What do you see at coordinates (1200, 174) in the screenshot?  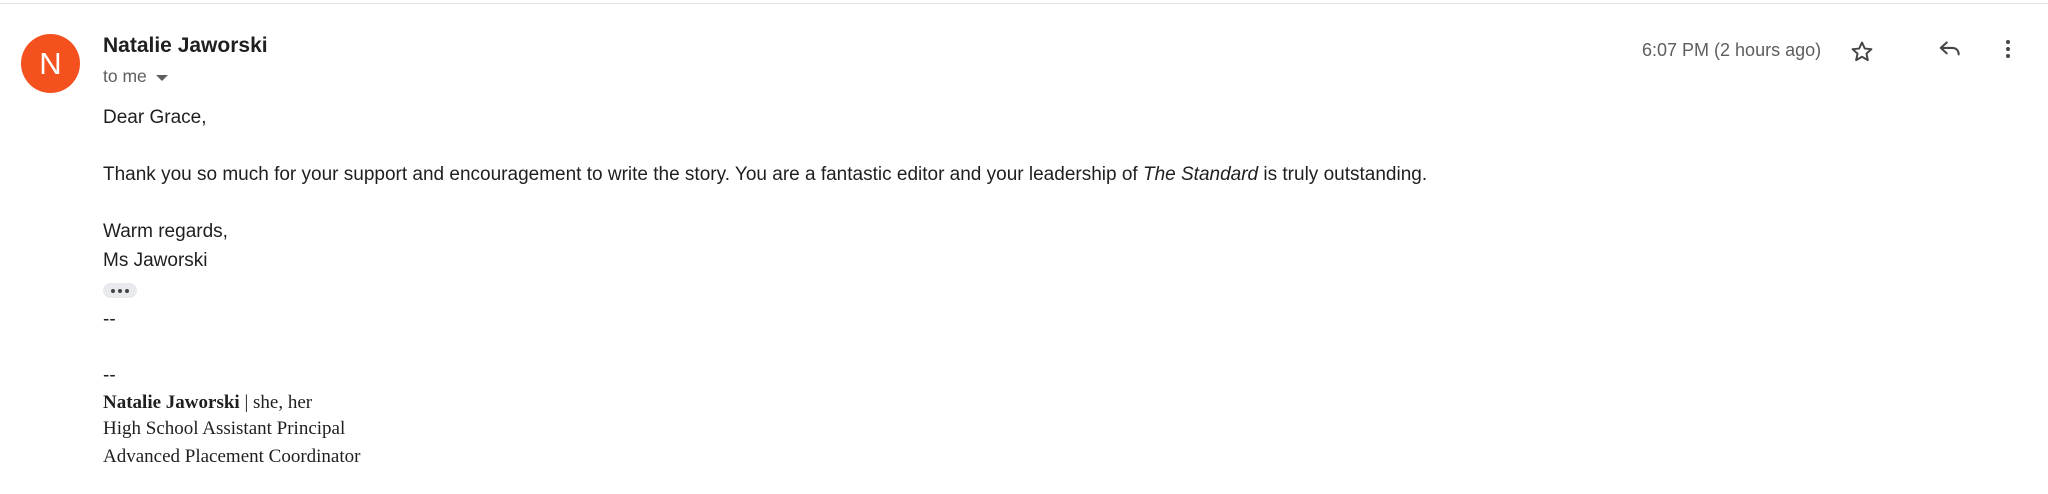 I see `publication-title: The Standard` at bounding box center [1200, 174].